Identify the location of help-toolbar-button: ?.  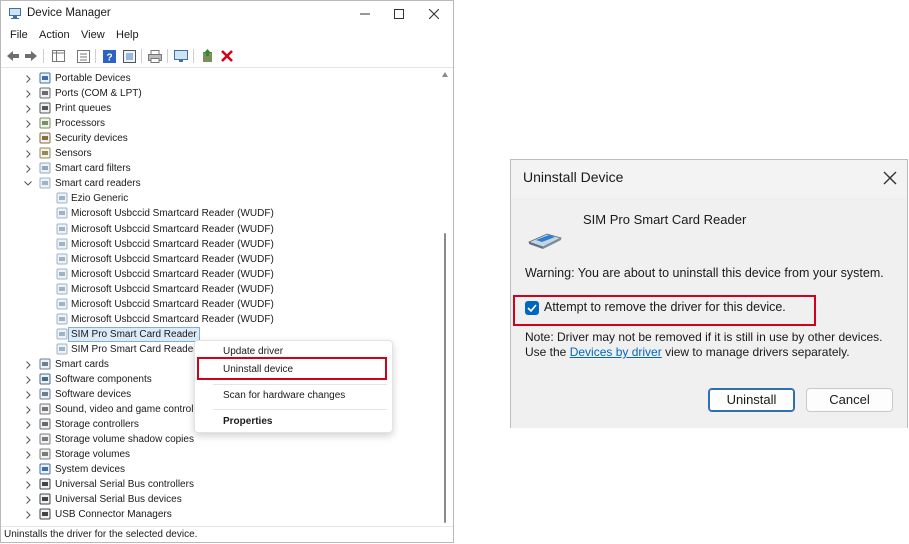
(109, 56).